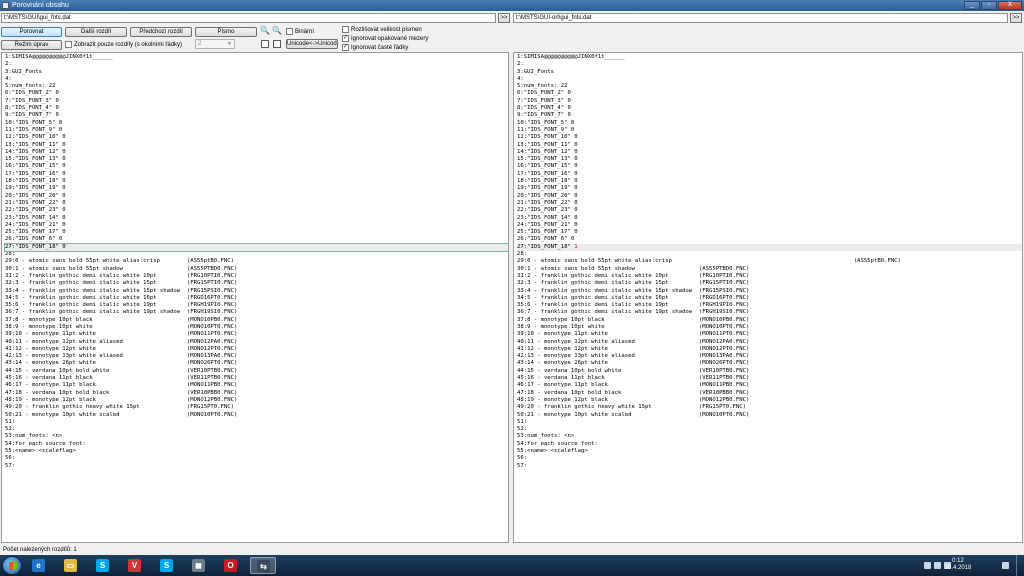 This screenshot has height=576, width=1024. Describe the element at coordinates (769, 166) in the screenshot. I see `right-text-line: 16:"IDS_FONT_15" 0` at that location.